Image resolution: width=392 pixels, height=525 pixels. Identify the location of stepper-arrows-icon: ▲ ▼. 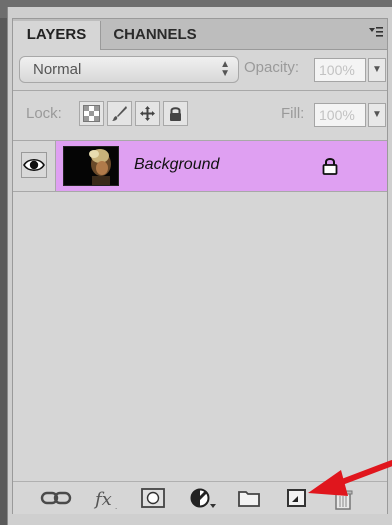
(225, 69).